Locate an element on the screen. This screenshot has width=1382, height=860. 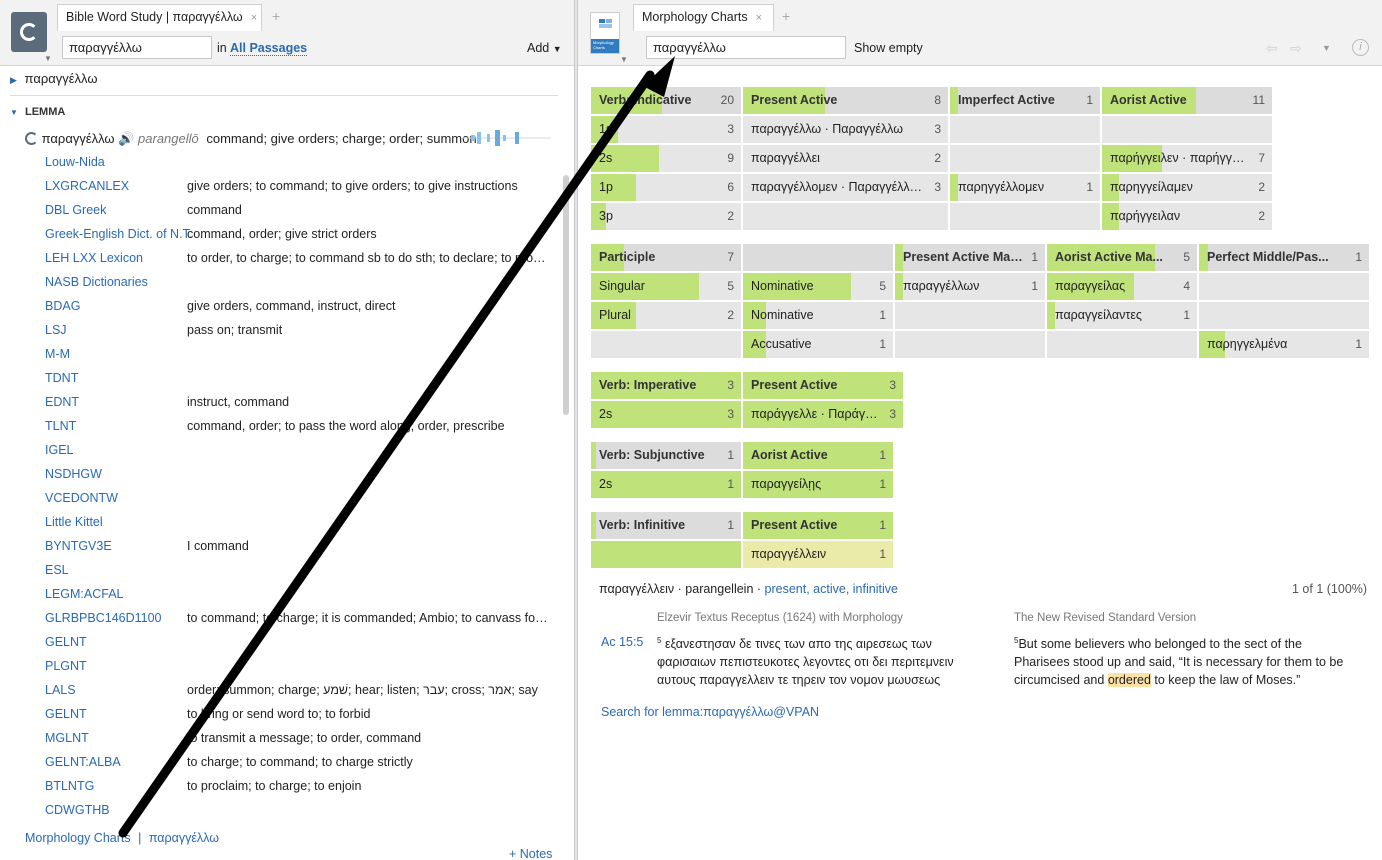
tab-morphology-charts: Morphology Charts × is located at coordinates (703, 17).